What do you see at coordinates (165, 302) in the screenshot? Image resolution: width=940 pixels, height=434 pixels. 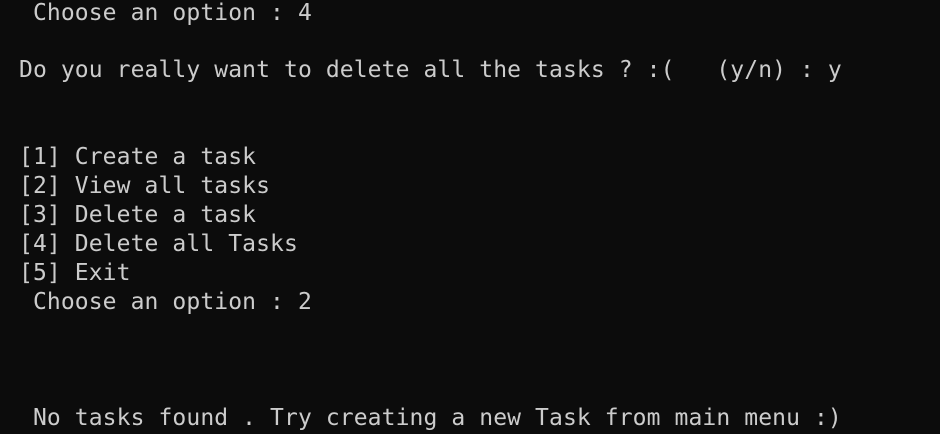 I see `prompt-choose-option-2: Choose an option : 2` at bounding box center [165, 302].